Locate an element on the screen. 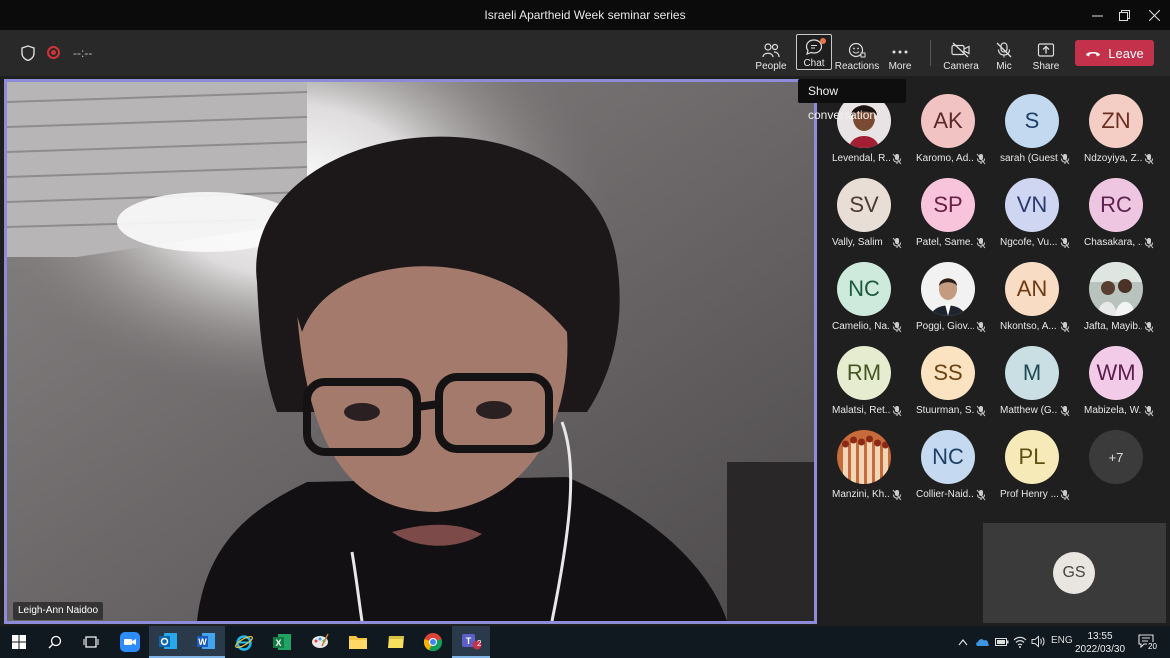 This screenshot has height=658, width=1170. camera-label: Camera is located at coordinates (961, 66).